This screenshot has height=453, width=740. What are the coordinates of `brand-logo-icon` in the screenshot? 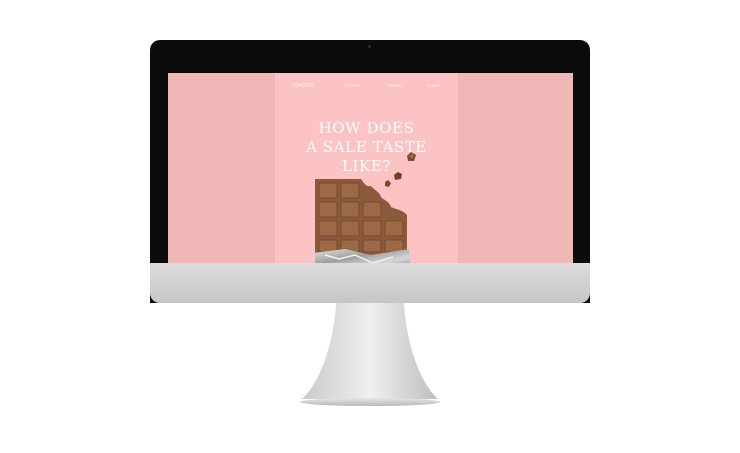 It's located at (370, 283).